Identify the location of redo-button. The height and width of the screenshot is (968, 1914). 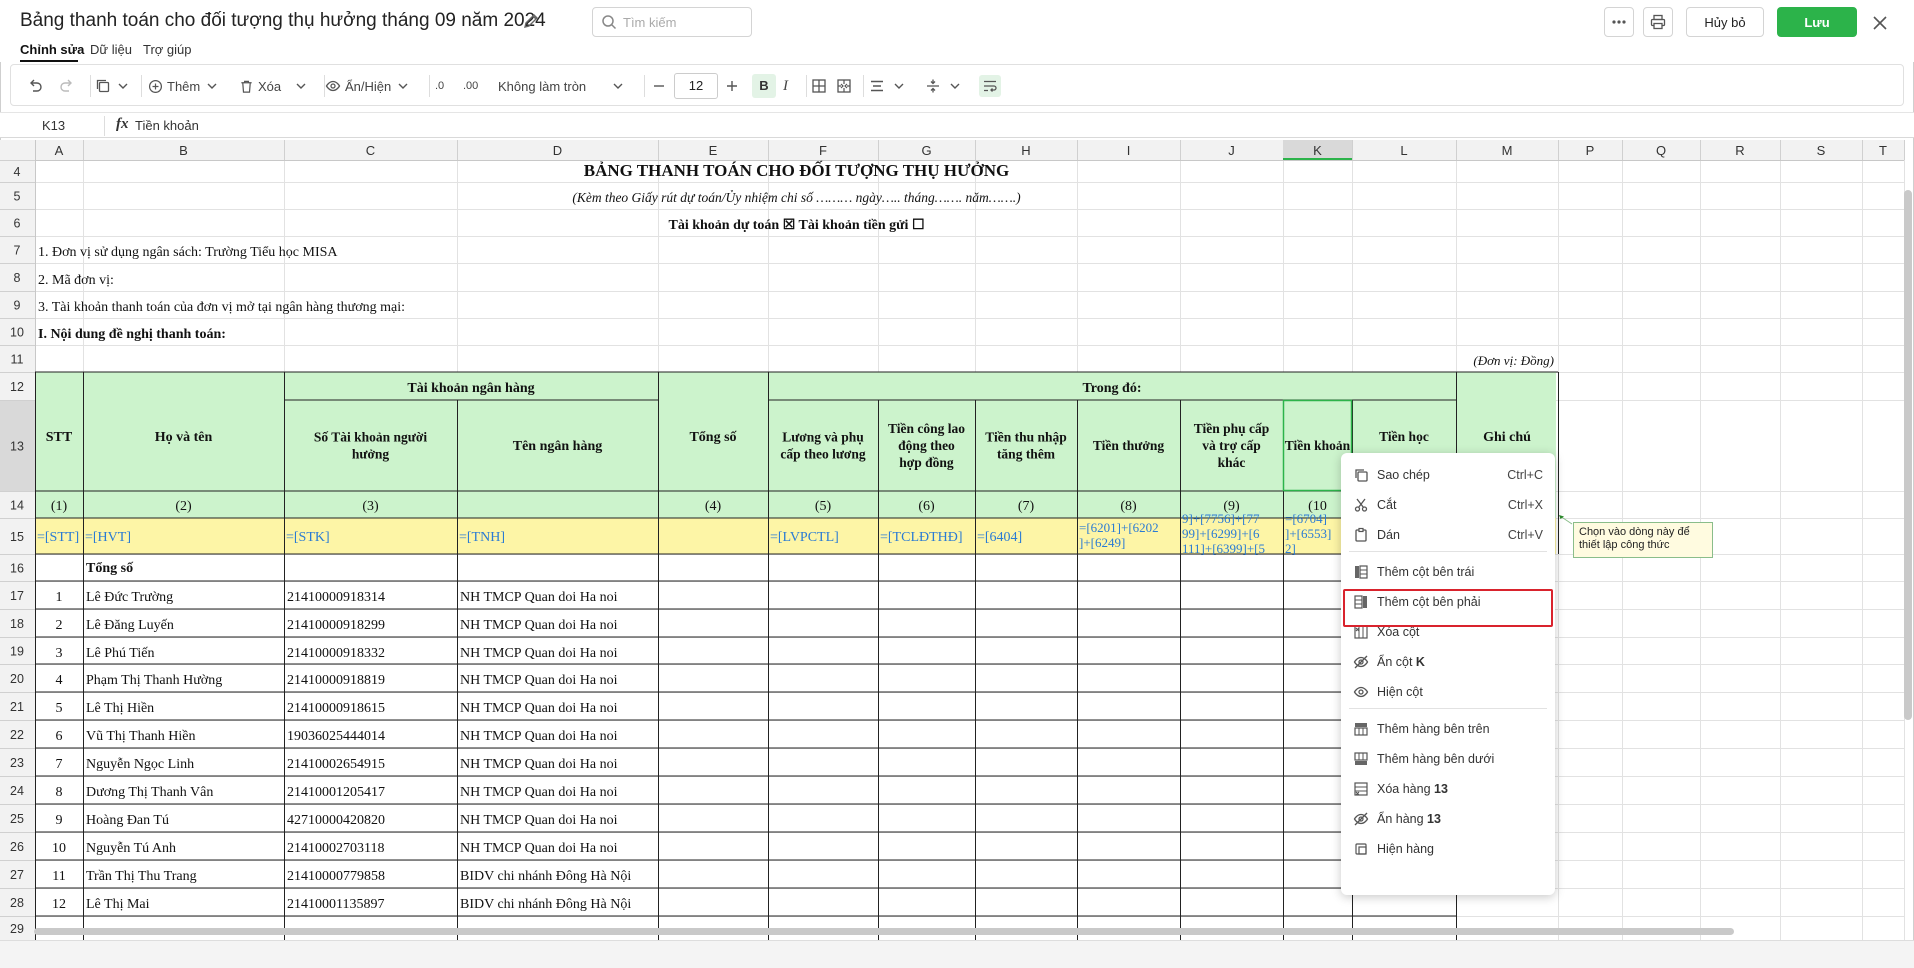
(67, 86).